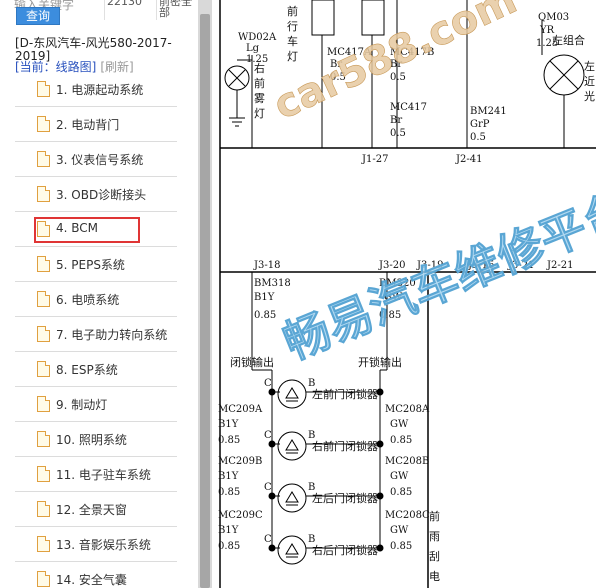 The height and width of the screenshot is (588, 596). Describe the element at coordinates (38, 16) in the screenshot. I see `query-button: 查询` at that location.